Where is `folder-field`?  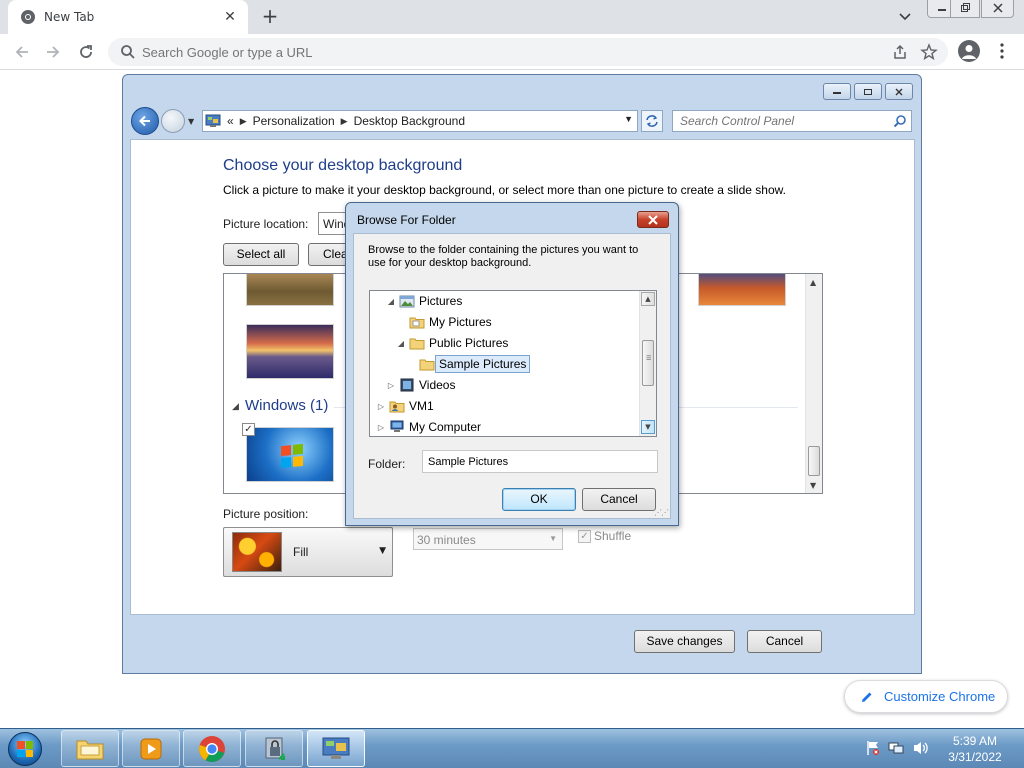 folder-field is located at coordinates (540, 461).